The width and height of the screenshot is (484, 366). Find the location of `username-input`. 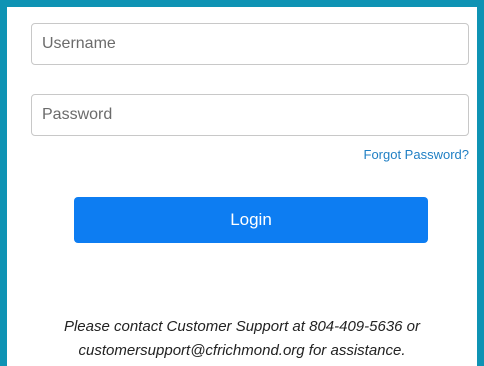

username-input is located at coordinates (250, 44).